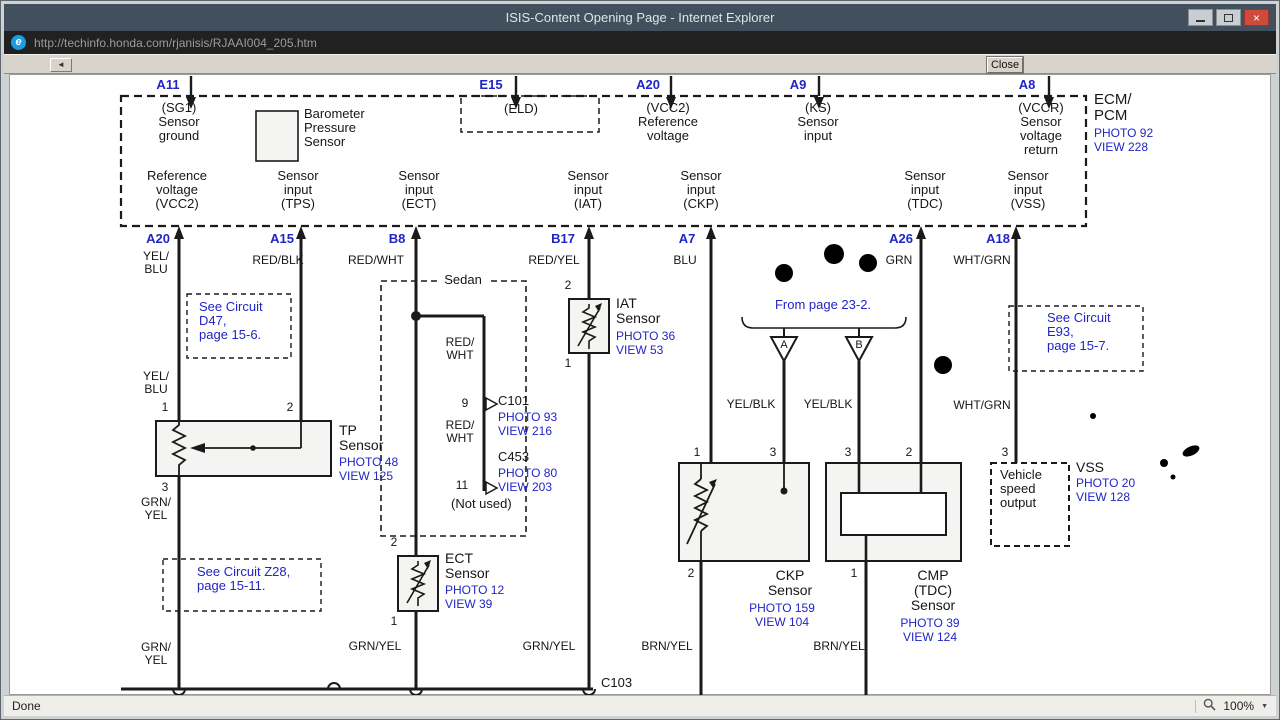  What do you see at coordinates (854, 573) in the screenshot?
I see `cmp-pin1: 1` at bounding box center [854, 573].